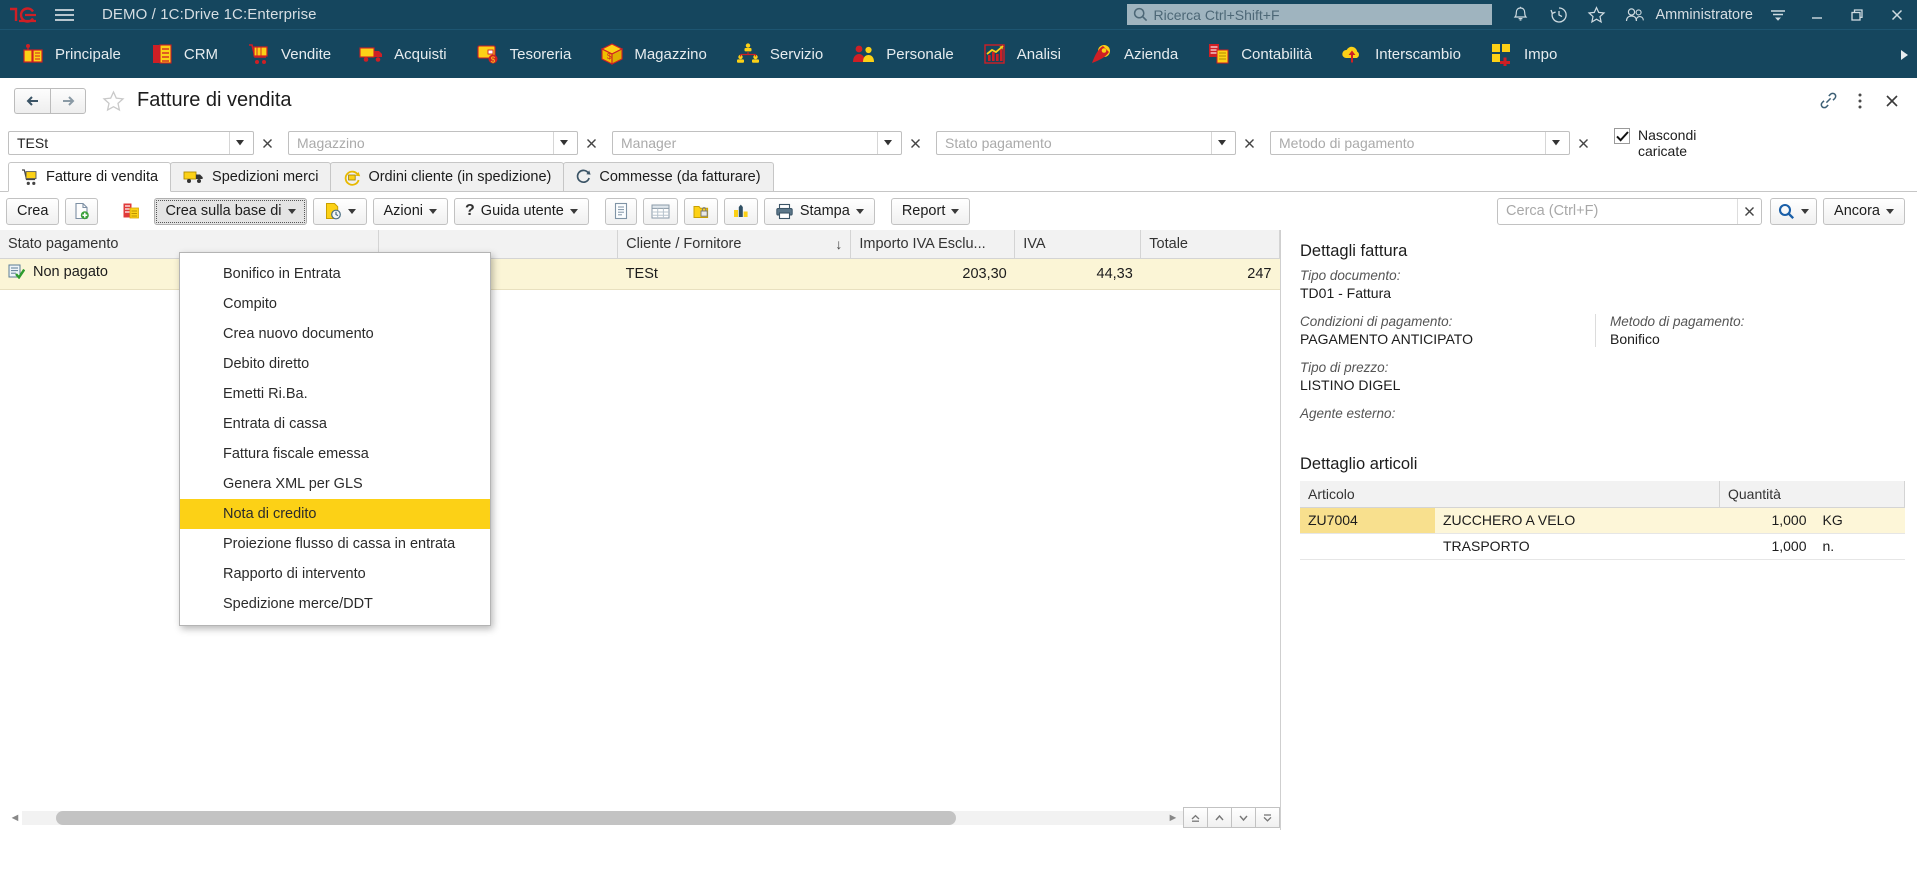  Describe the element at coordinates (90, 177) in the screenshot. I see `tab-fatture-di-vendita: Fatture di vendita` at that location.